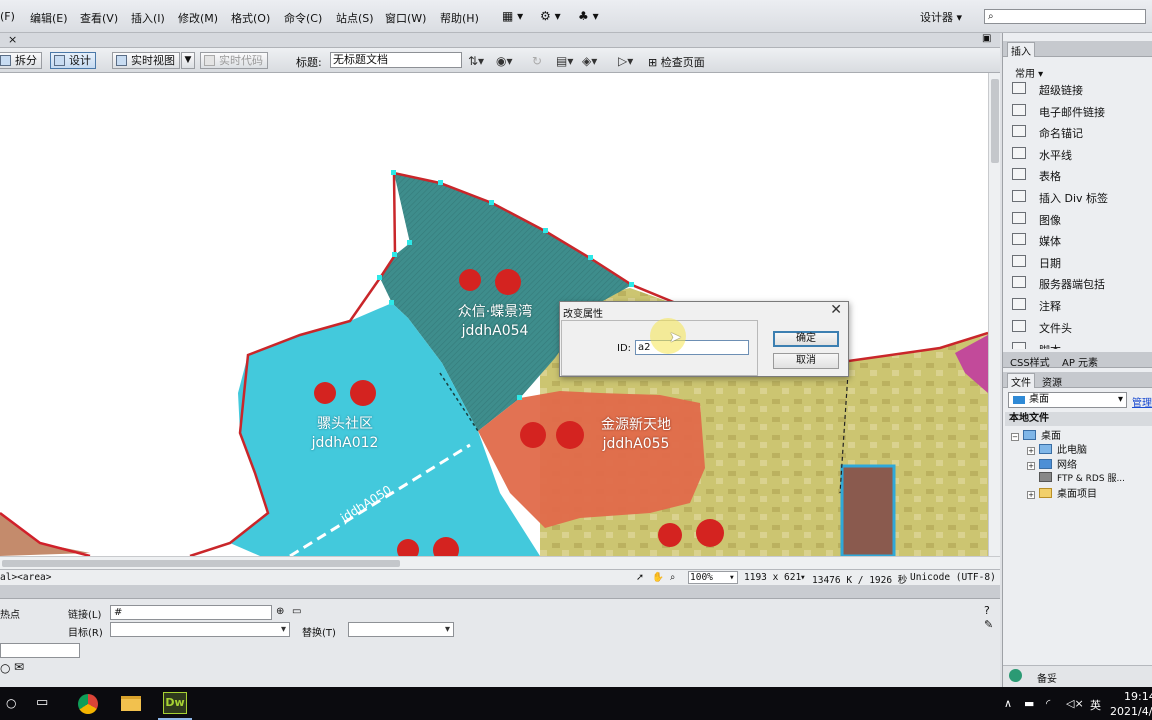 Image resolution: width=1152 pixels, height=720 pixels. Describe the element at coordinates (1021, 50) in the screenshot. I see `insert-tab: 插入` at that location.